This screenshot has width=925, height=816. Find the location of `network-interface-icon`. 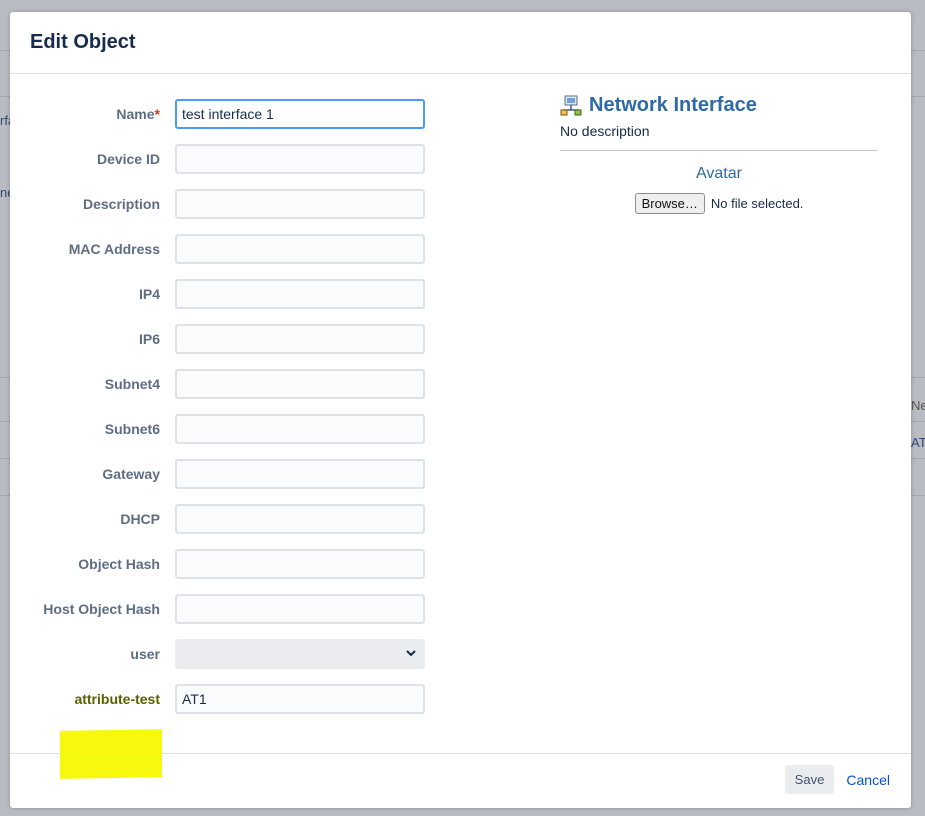

network-interface-icon is located at coordinates (571, 105).